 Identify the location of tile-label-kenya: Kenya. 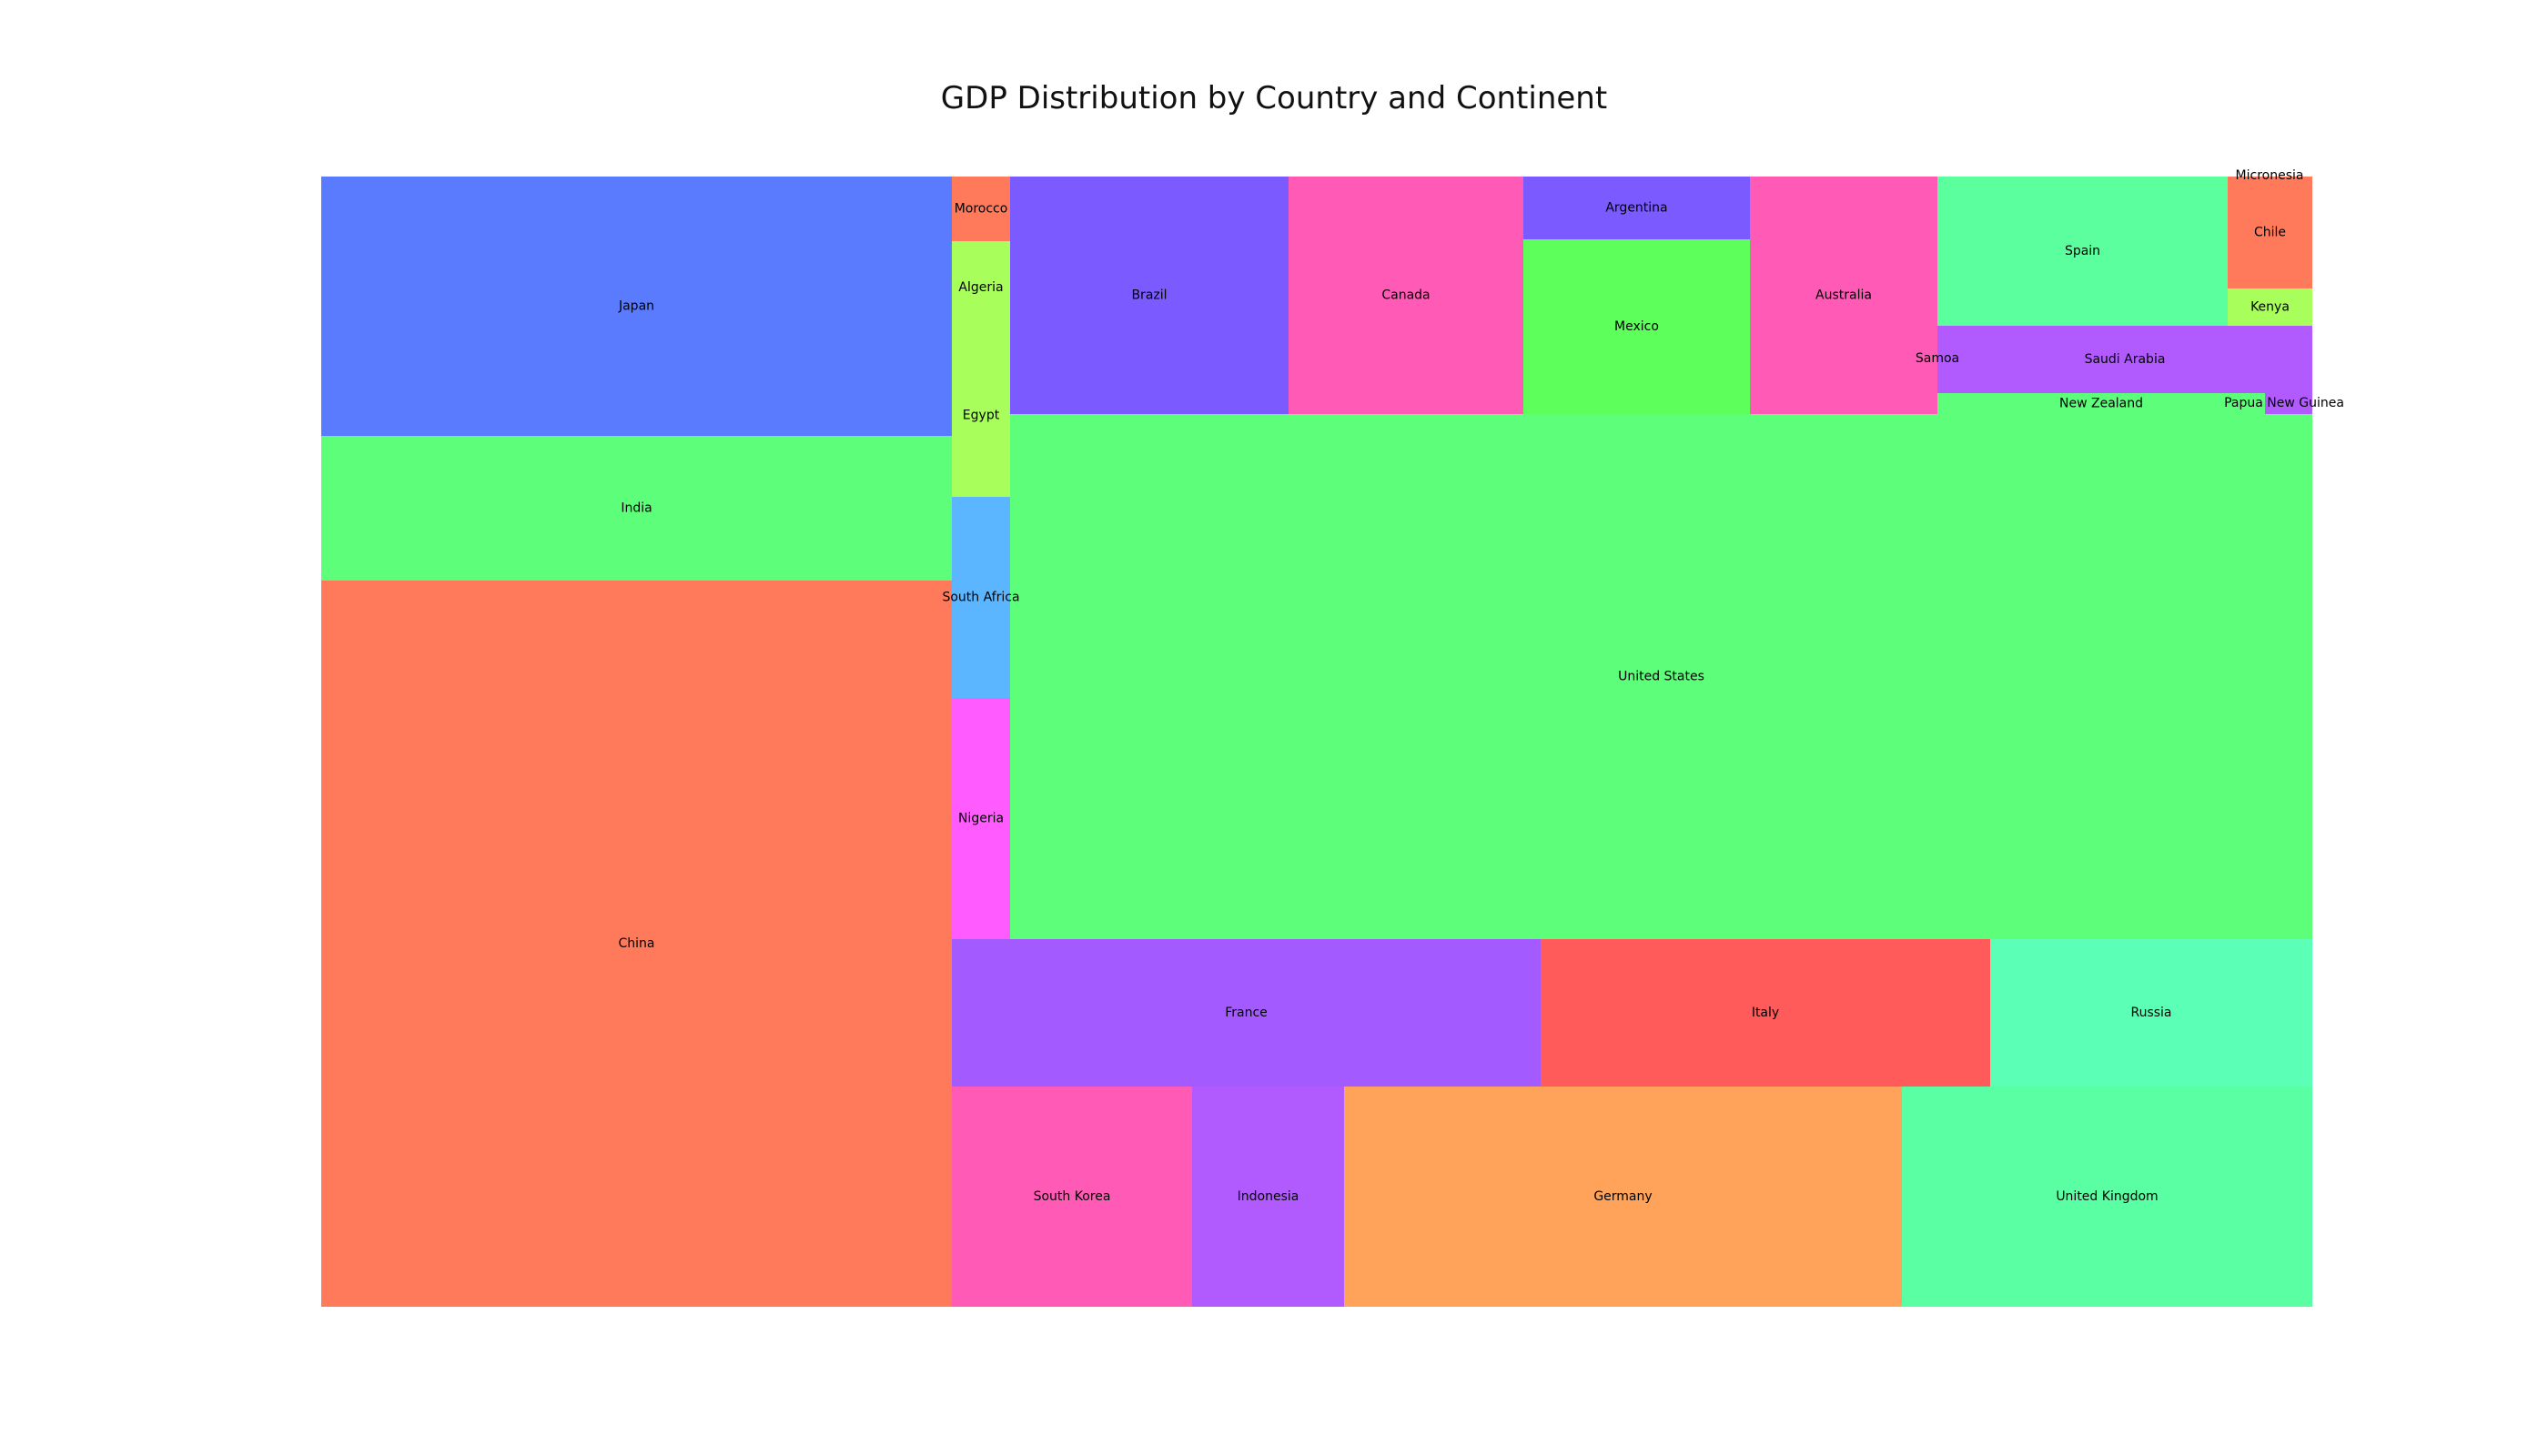
(2270, 308).